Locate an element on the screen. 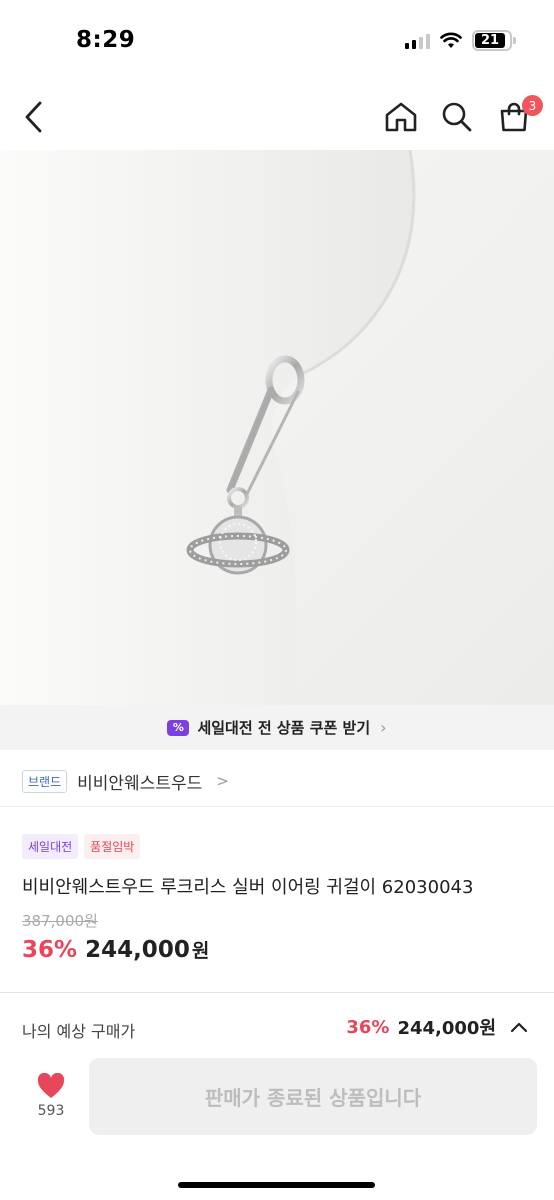 This screenshot has width=554, height=1200. search-icon is located at coordinates (457, 117).